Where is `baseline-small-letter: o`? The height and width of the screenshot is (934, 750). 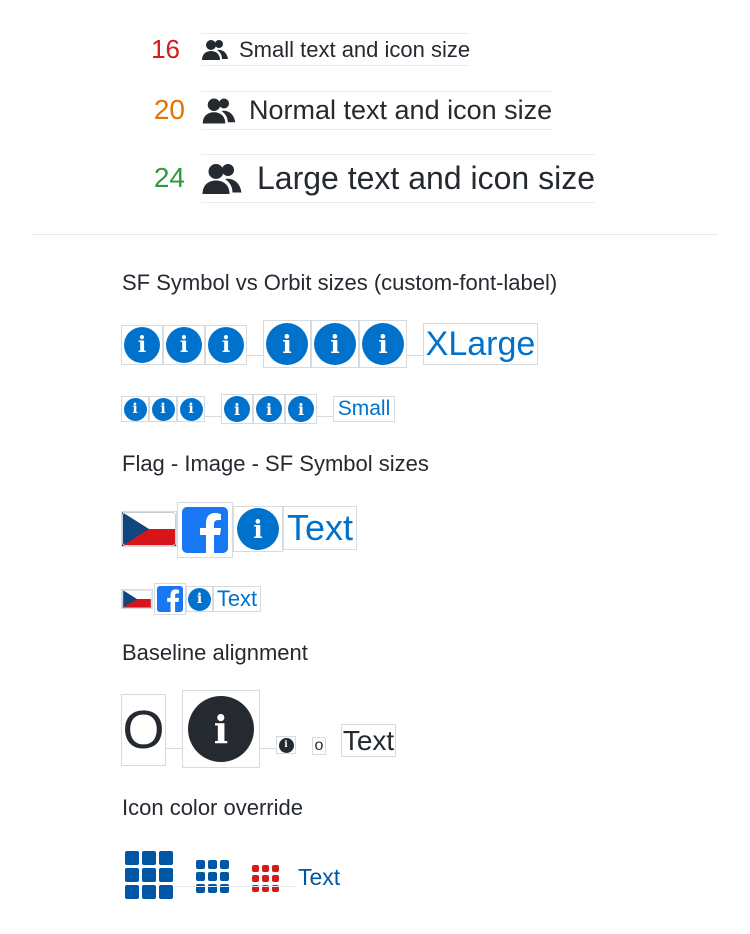
baseline-small-letter: o is located at coordinates (319, 746).